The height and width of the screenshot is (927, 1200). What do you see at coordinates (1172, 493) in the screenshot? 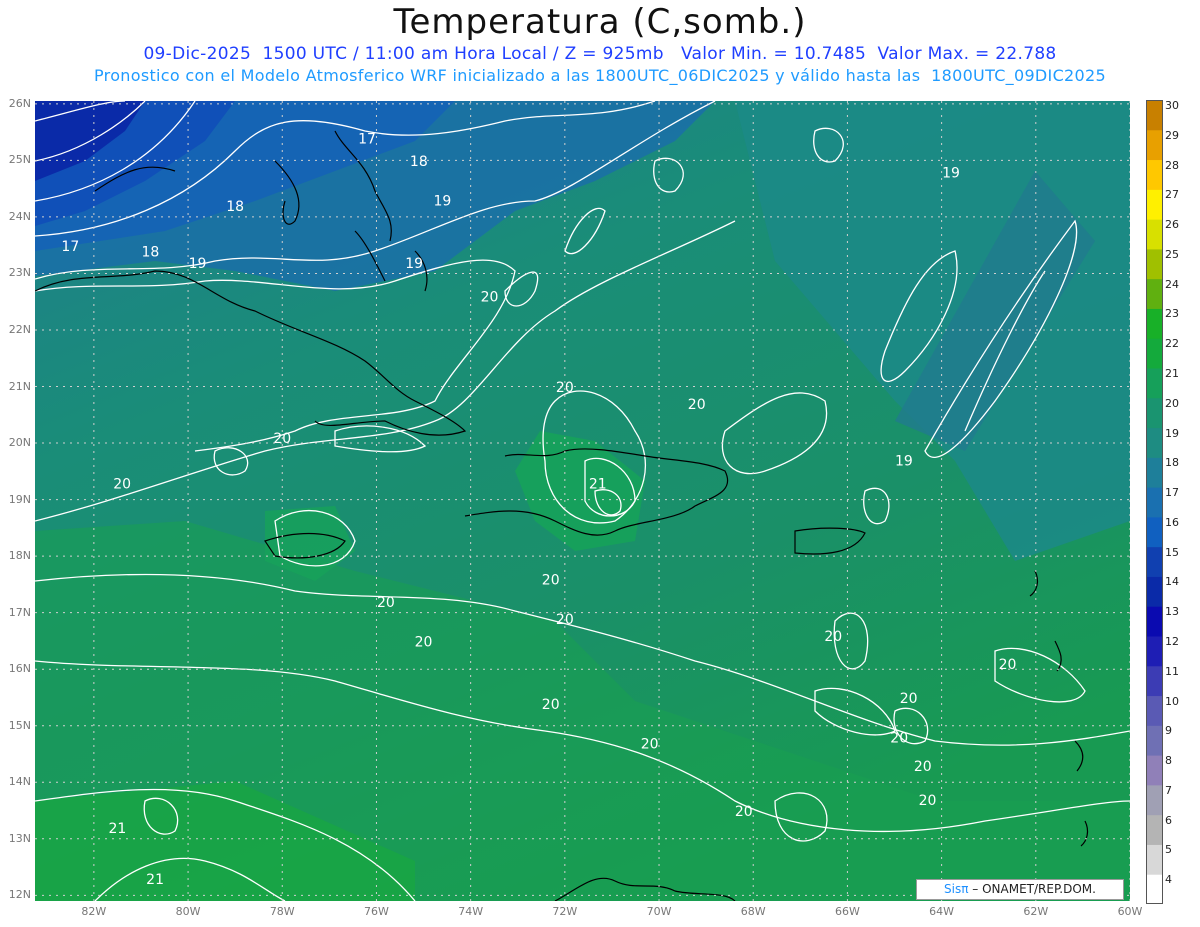
I see `color-scale-label: 17` at bounding box center [1172, 493].